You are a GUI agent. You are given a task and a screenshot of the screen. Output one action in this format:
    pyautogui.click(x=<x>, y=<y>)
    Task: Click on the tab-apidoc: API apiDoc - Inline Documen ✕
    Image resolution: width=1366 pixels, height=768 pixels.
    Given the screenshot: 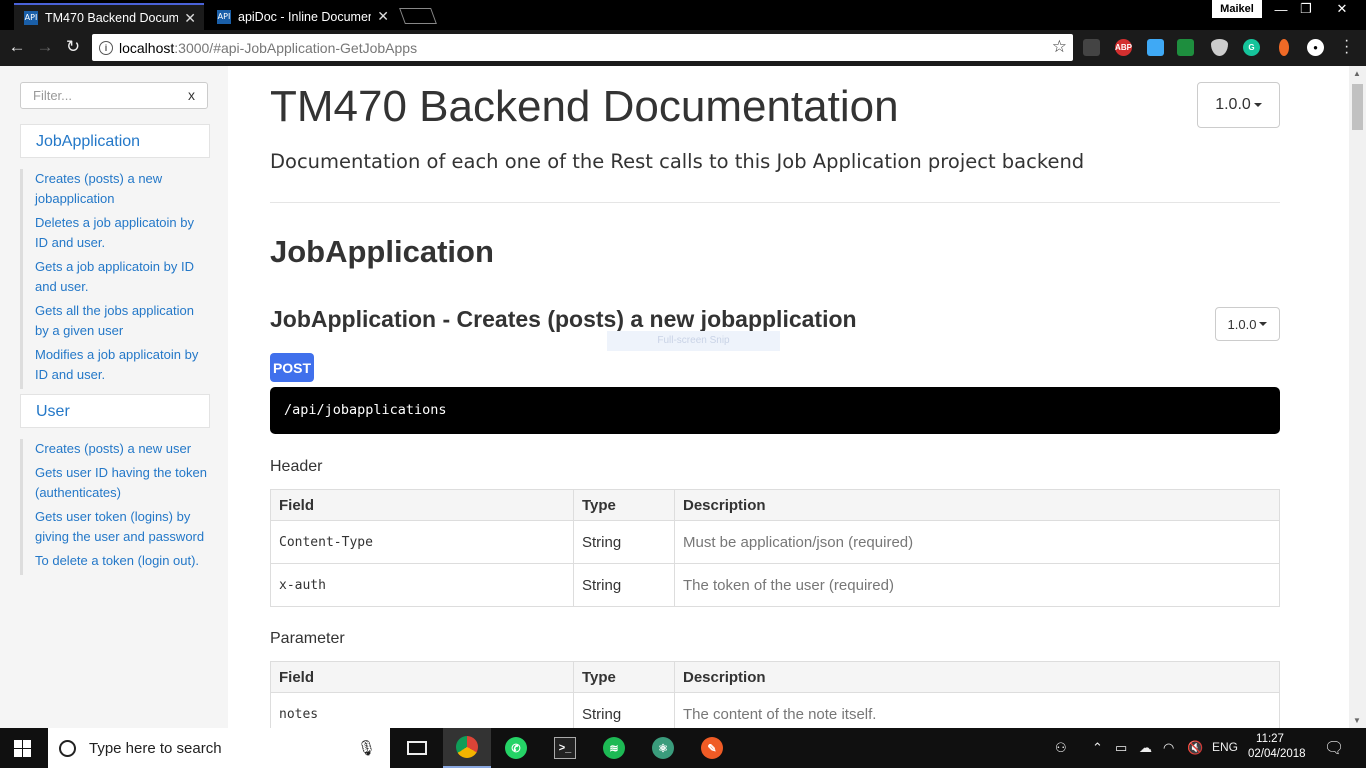 What is the action you would take?
    pyautogui.click(x=302, y=16)
    